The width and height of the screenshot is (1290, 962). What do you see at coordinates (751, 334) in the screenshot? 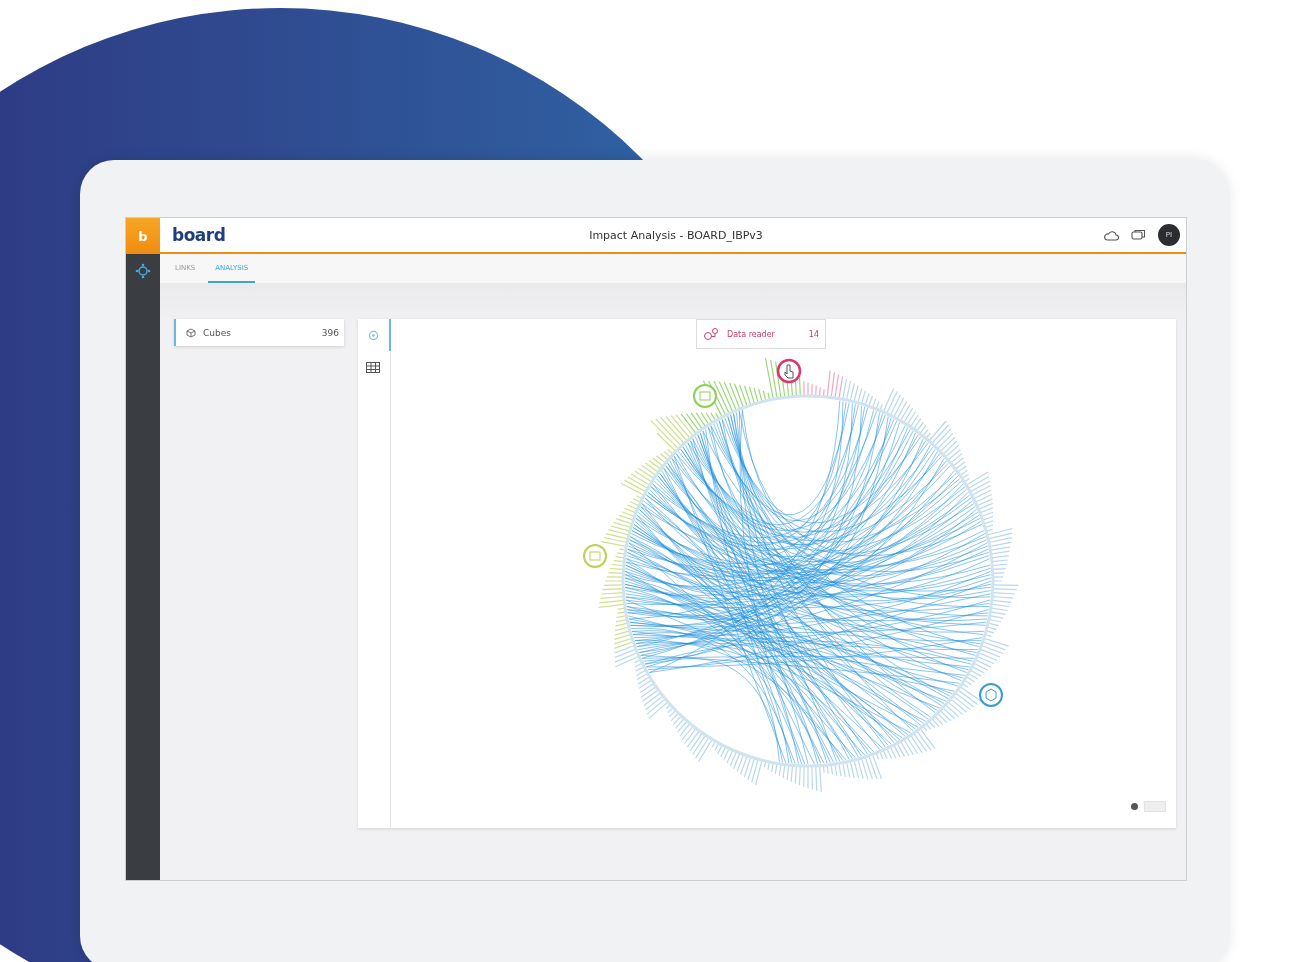
I see `tooltip-label: Data reader` at bounding box center [751, 334].